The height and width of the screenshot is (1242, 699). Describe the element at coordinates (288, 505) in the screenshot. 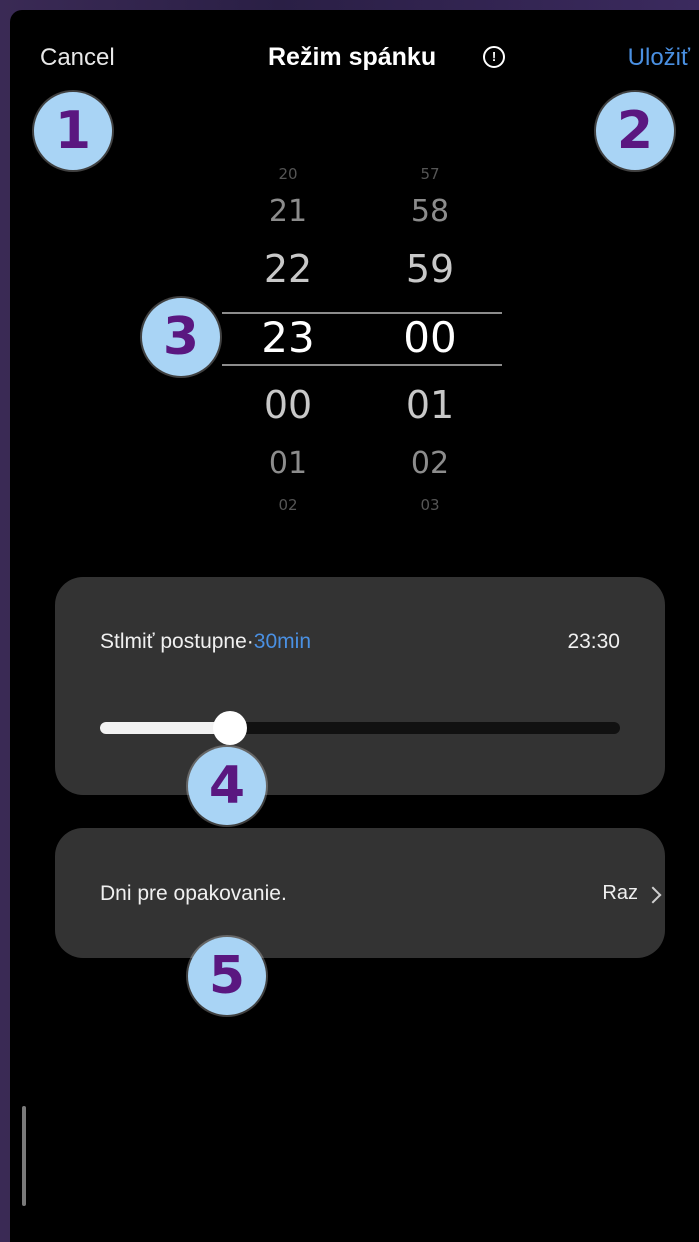

I see `hour-option: 02` at that location.